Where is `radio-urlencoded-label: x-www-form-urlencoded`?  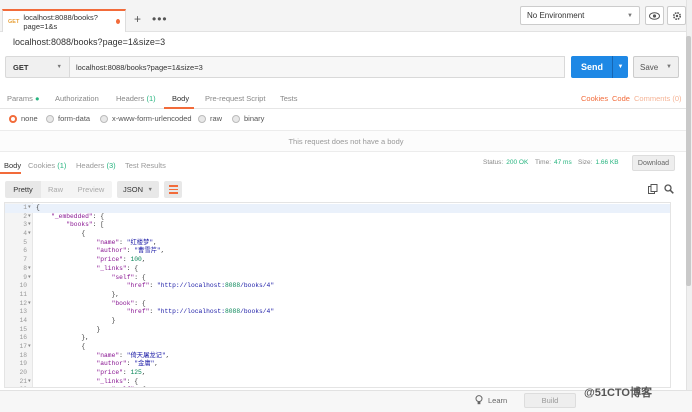
radio-urlencoded-label: x-www-form-urlencoded is located at coordinates (152, 118).